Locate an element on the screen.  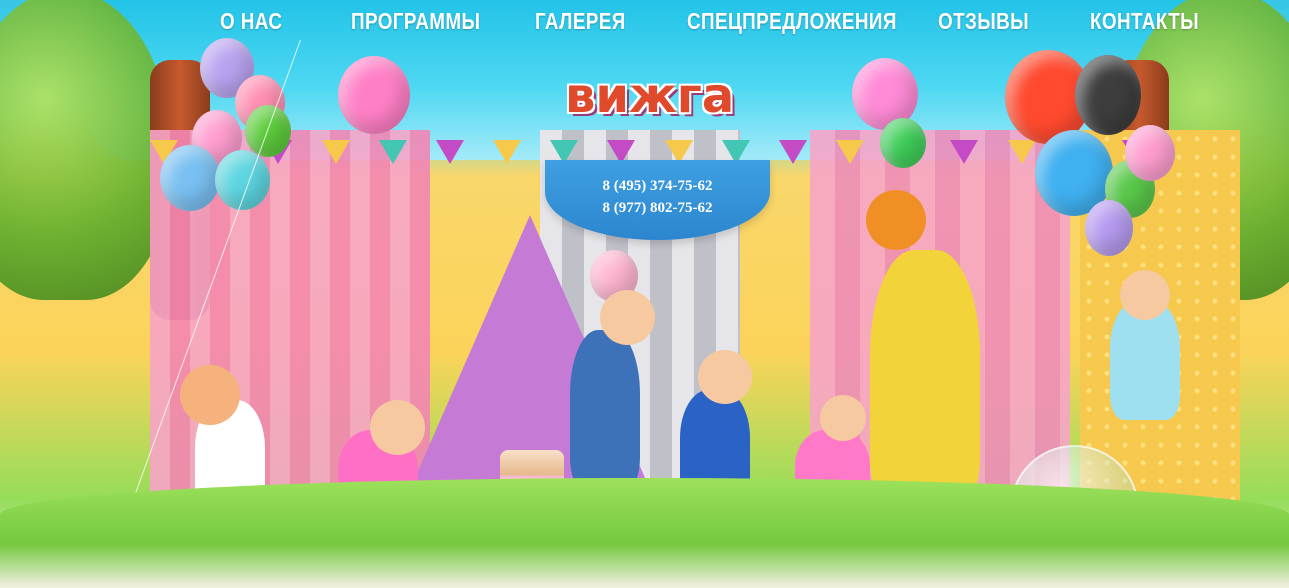
tree-left-illustration is located at coordinates (85, 150).